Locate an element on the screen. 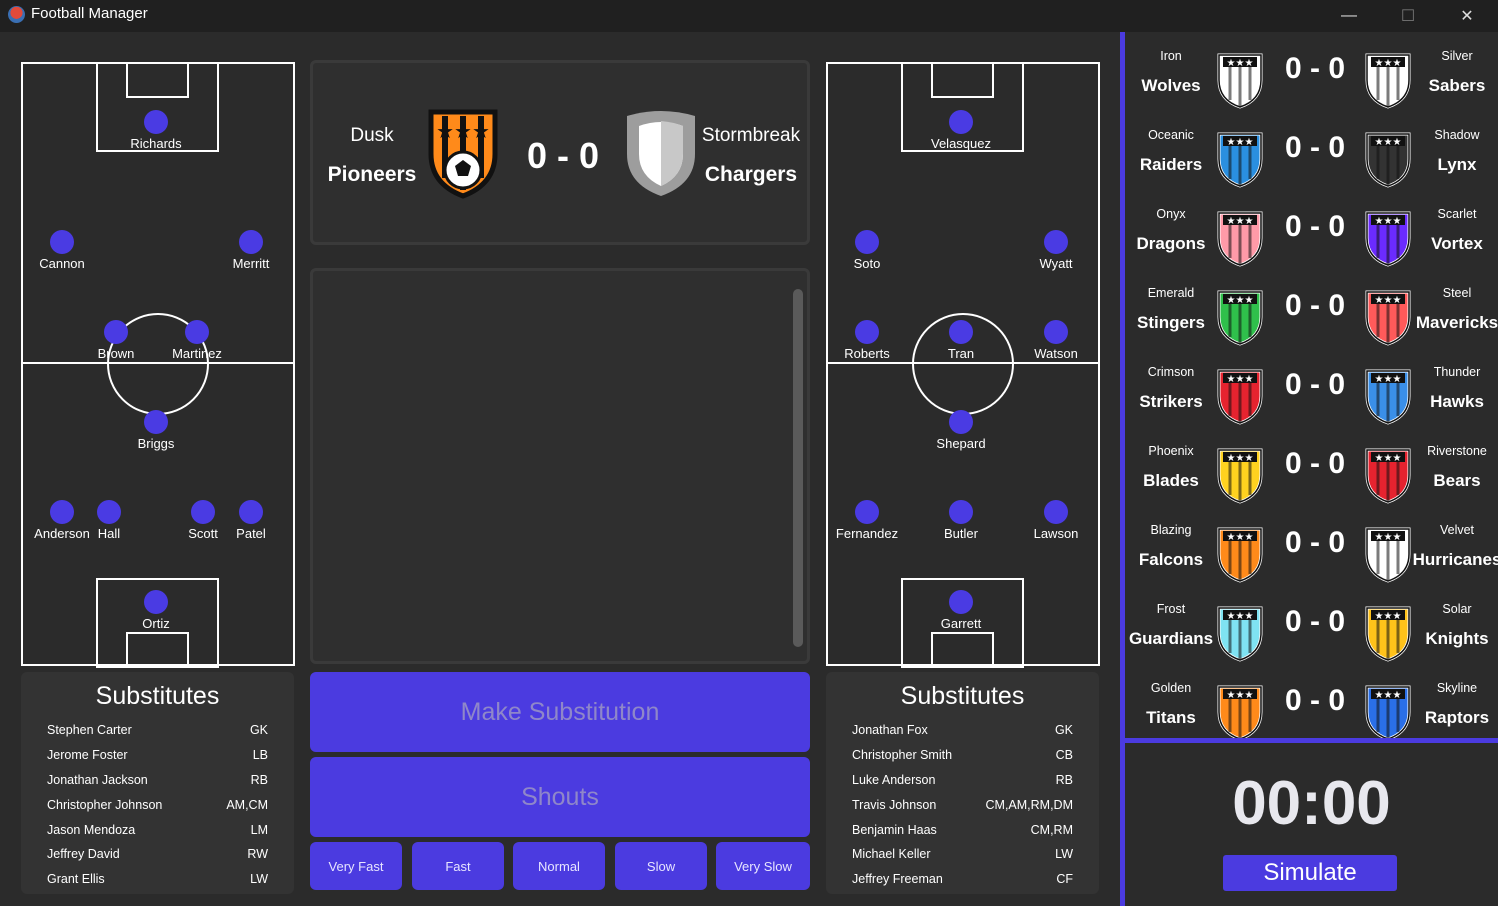 The image size is (1498, 906). substitute-row: Luke Anderson RB is located at coordinates (962, 780).